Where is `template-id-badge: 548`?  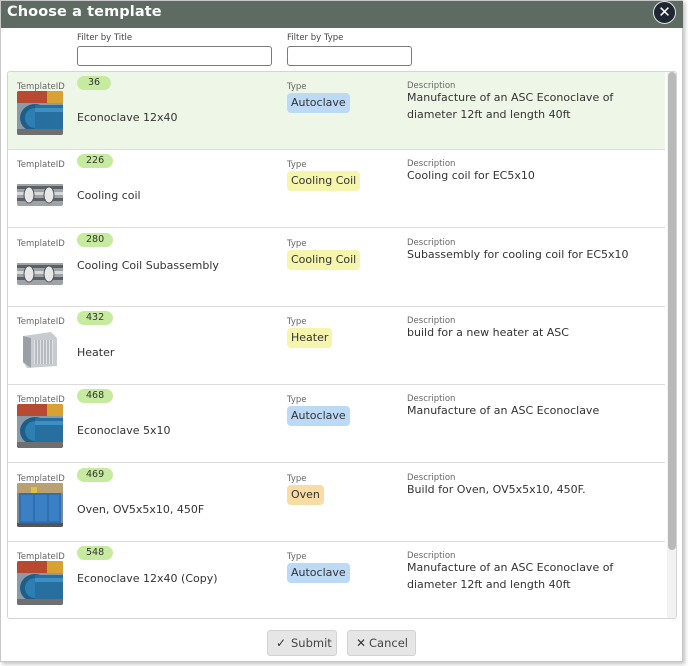
template-id-badge: 548 is located at coordinates (95, 553).